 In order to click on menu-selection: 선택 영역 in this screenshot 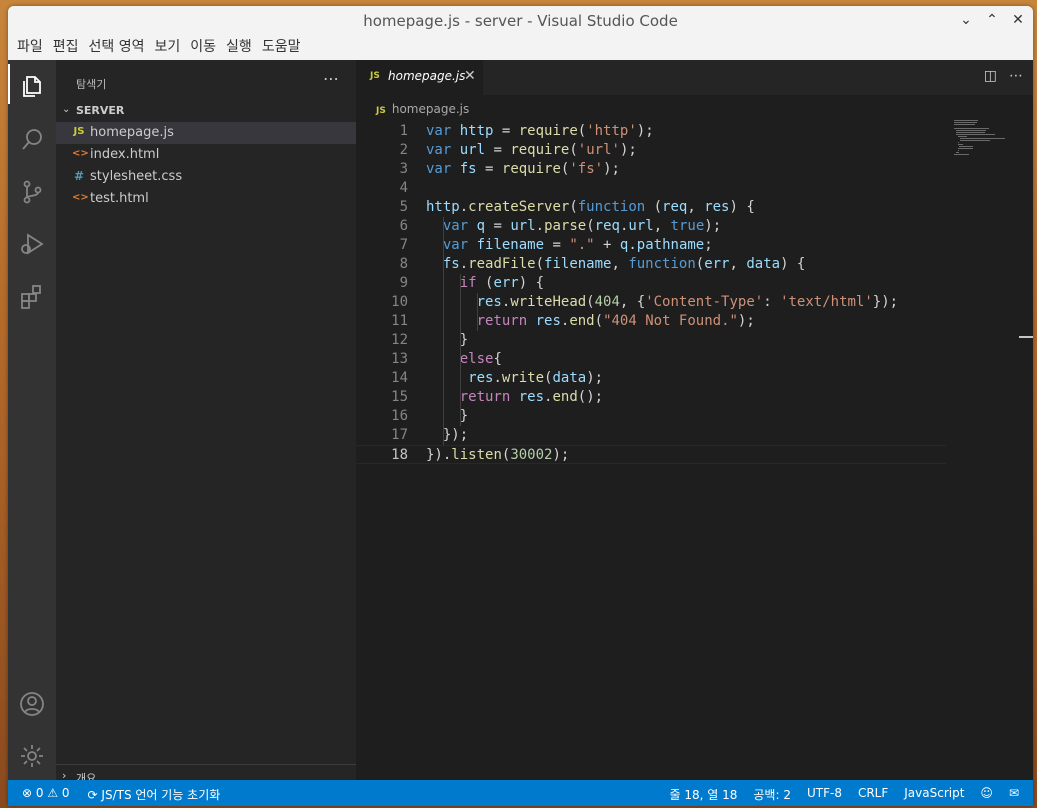, I will do `click(117, 48)`.